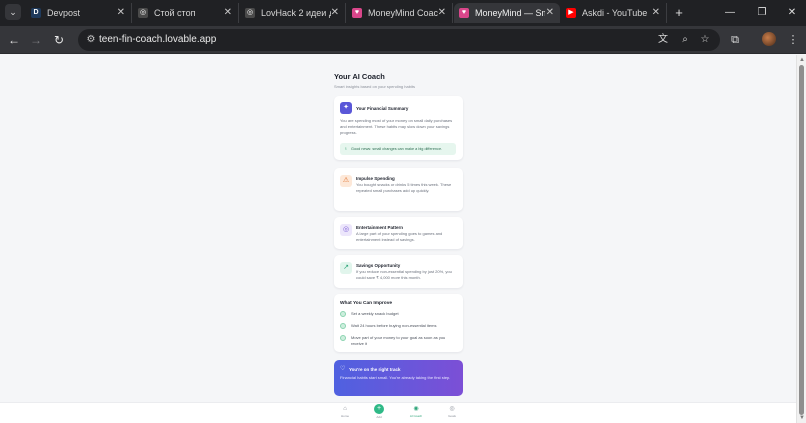 The width and height of the screenshot is (806, 423). I want to click on tab-title: LovHack 2 идеи д, so click(296, 13).